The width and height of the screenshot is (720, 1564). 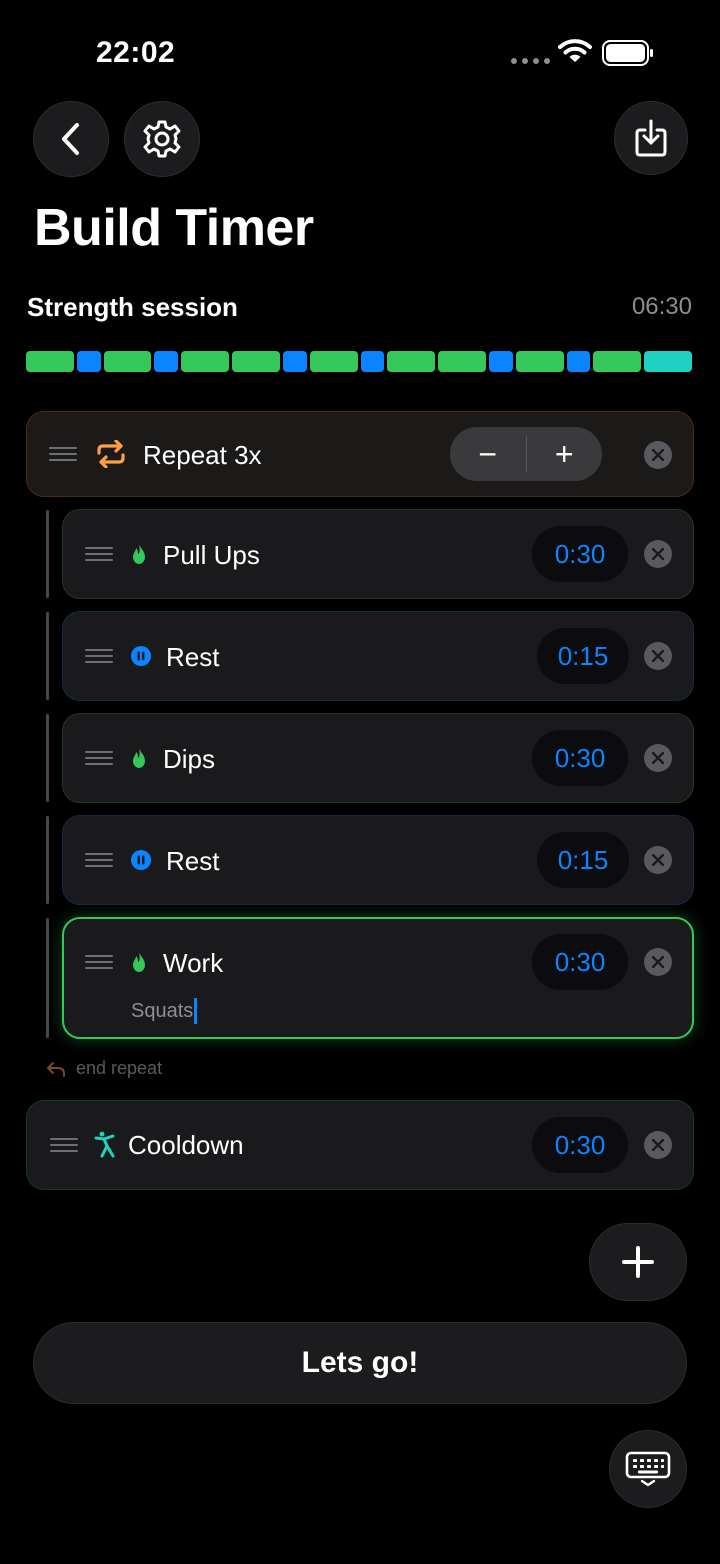 I want to click on status-bar: 22:02, so click(x=360, y=50).